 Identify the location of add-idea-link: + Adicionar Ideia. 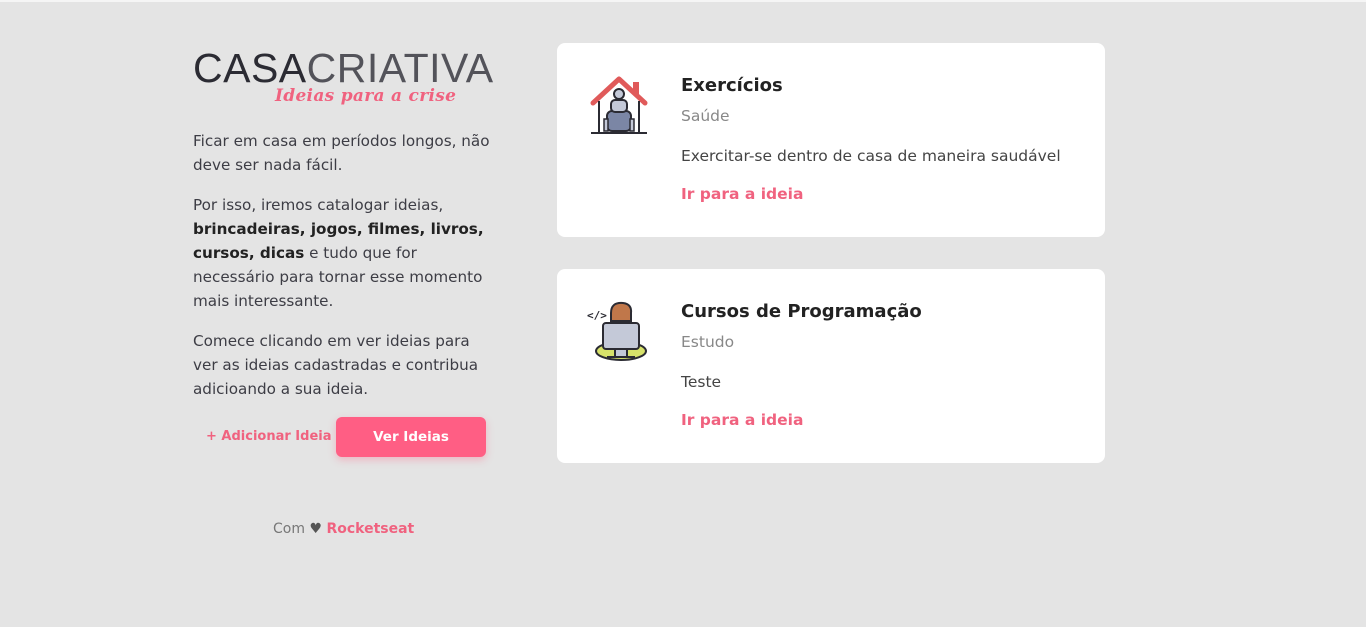
(269, 436).